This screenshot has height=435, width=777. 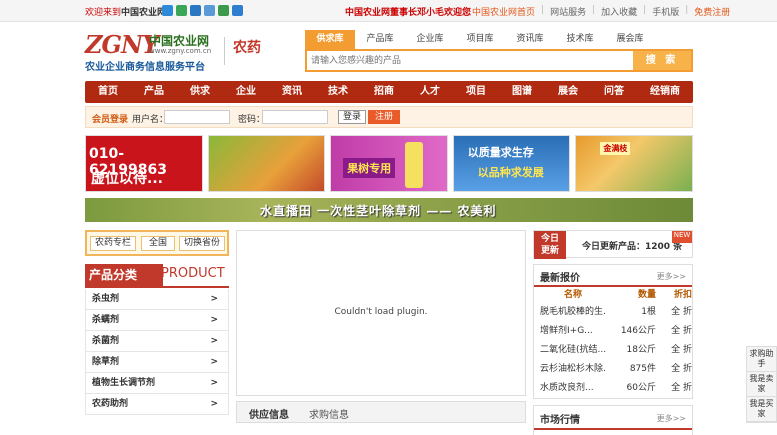 What do you see at coordinates (665, 92) in the screenshot?
I see `nav-dealer: 经销商` at bounding box center [665, 92].